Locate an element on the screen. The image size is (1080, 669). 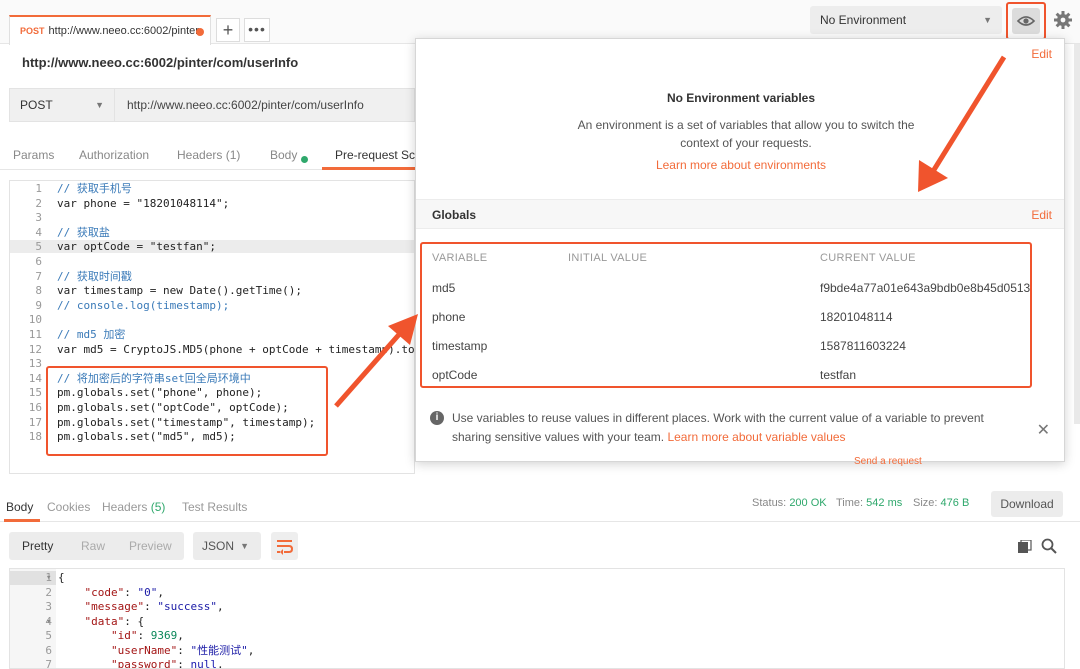
variable-name: md5 is located at coordinates (444, 288).